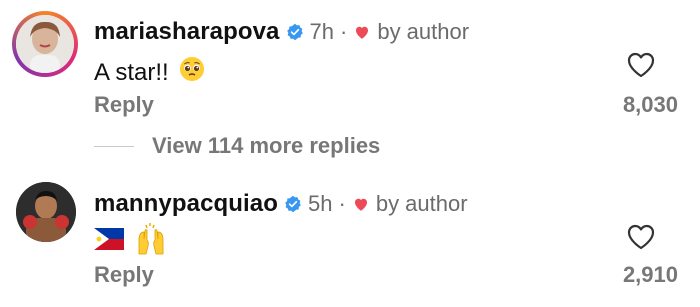  I want to click on username: mannypacquiao, so click(186, 204).